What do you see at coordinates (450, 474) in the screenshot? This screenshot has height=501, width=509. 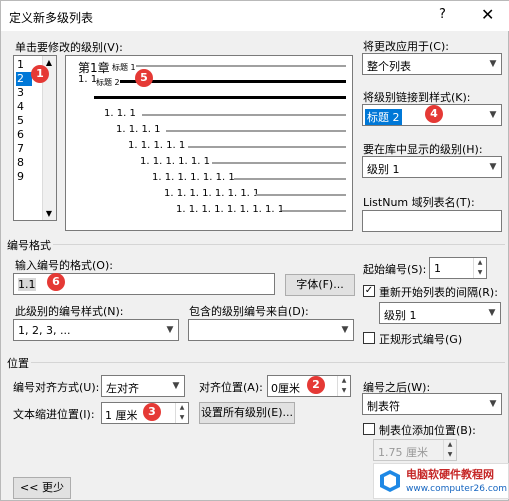 I see `watermark-brand: 电脑软硬件教程网` at bounding box center [450, 474].